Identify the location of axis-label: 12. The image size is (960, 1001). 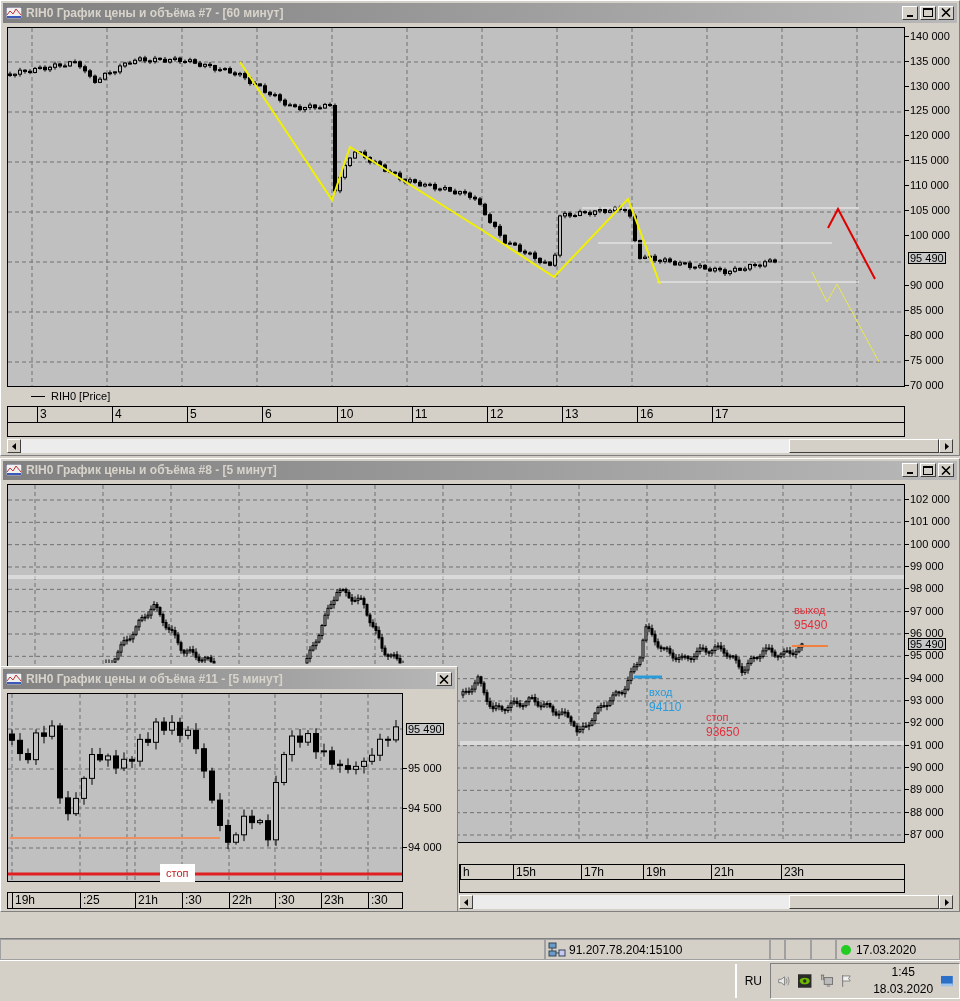
(497, 415).